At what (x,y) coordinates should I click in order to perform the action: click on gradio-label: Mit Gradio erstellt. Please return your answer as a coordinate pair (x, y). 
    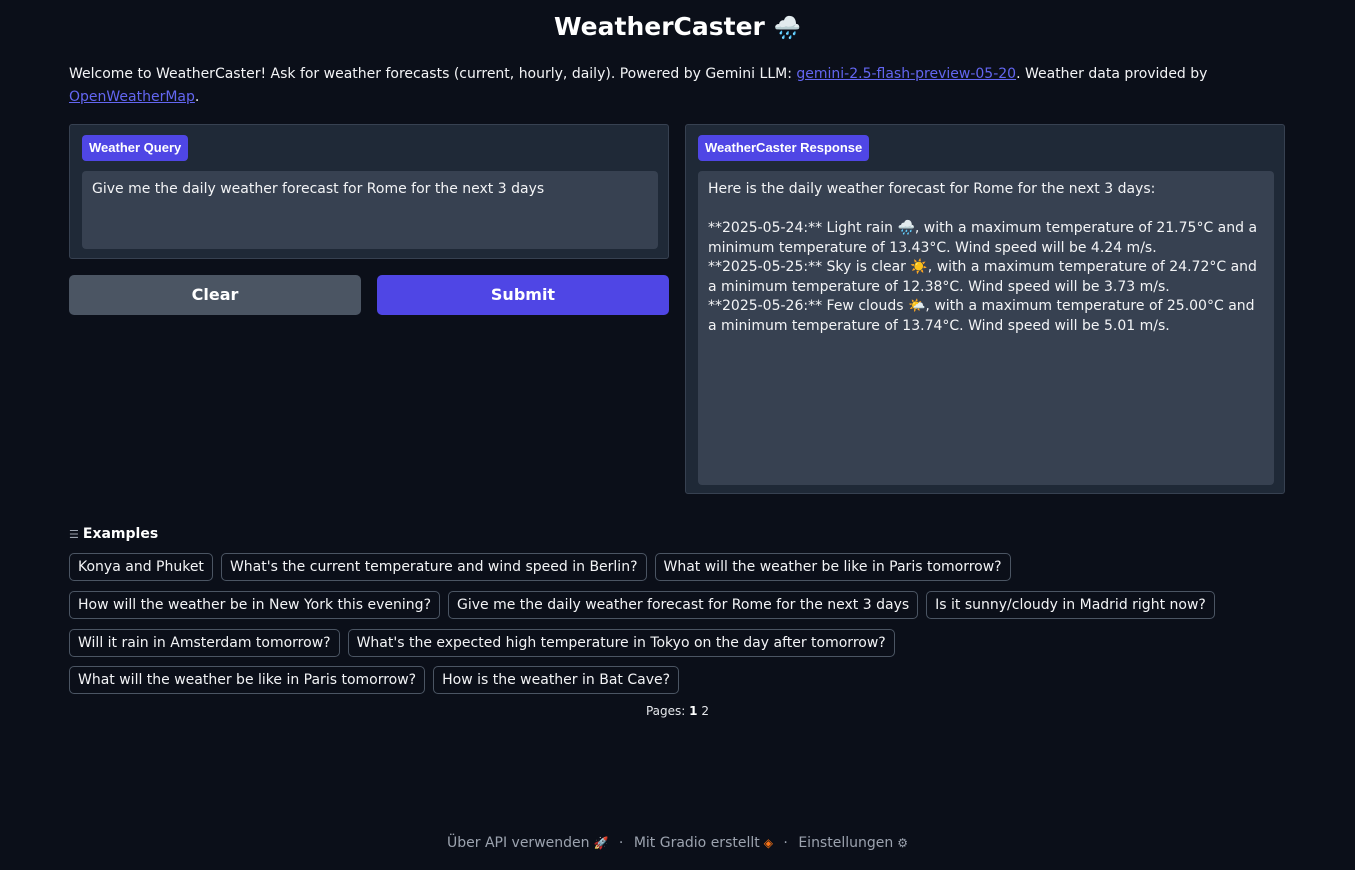
    Looking at the image, I should click on (696, 843).